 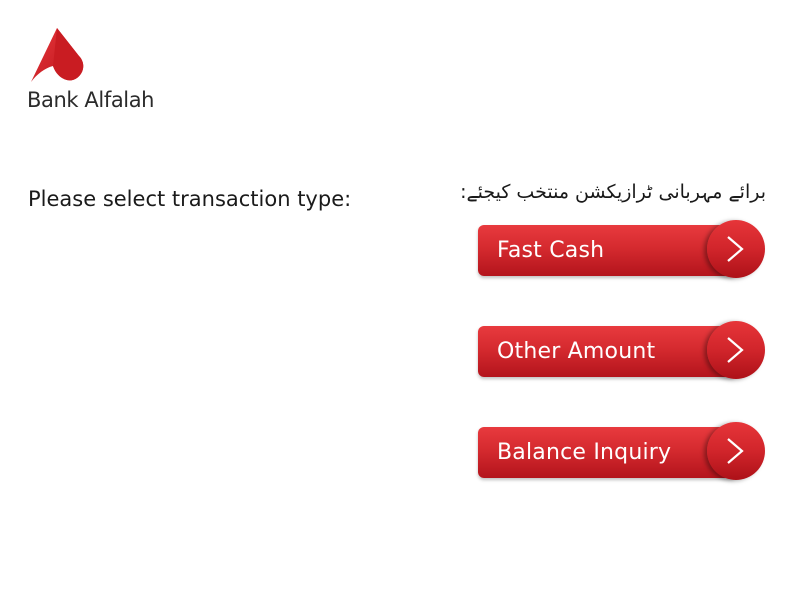 What do you see at coordinates (613, 192) in the screenshot?
I see `prompt-urdu: برائے مہربانی ٹرازیکشن منتخب کیجئے:` at bounding box center [613, 192].